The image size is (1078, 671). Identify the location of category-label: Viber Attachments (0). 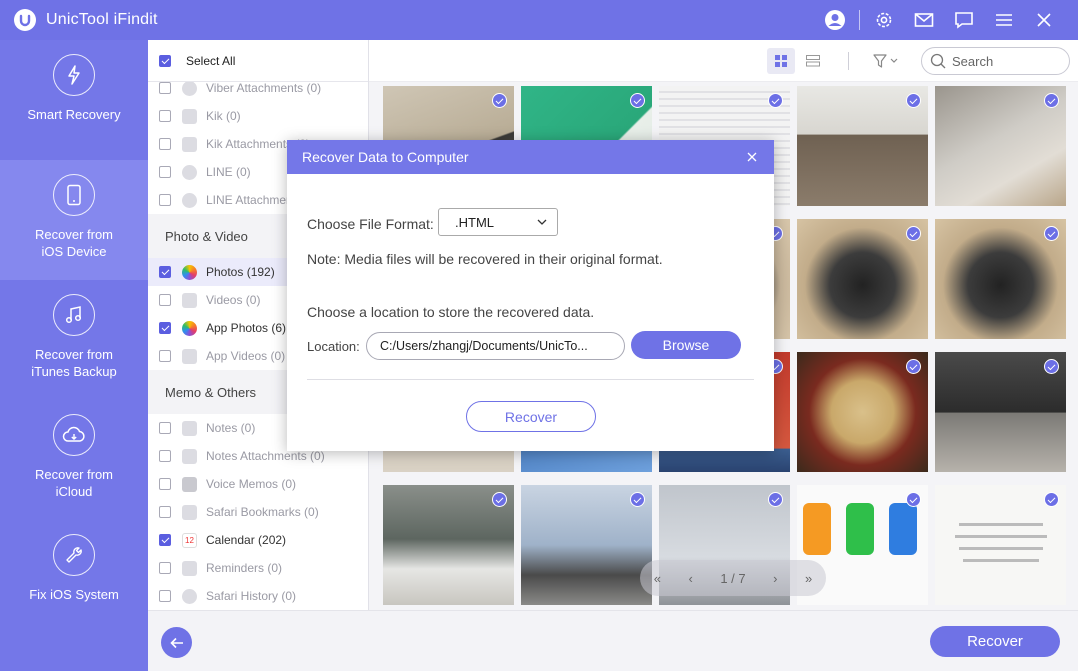
(264, 88).